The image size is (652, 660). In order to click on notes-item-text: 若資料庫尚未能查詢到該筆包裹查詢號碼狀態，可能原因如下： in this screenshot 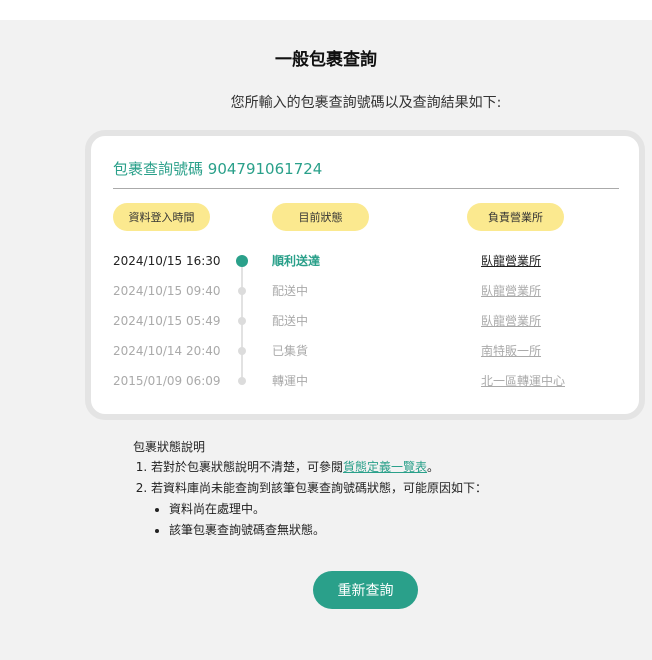, I will do `click(319, 488)`.